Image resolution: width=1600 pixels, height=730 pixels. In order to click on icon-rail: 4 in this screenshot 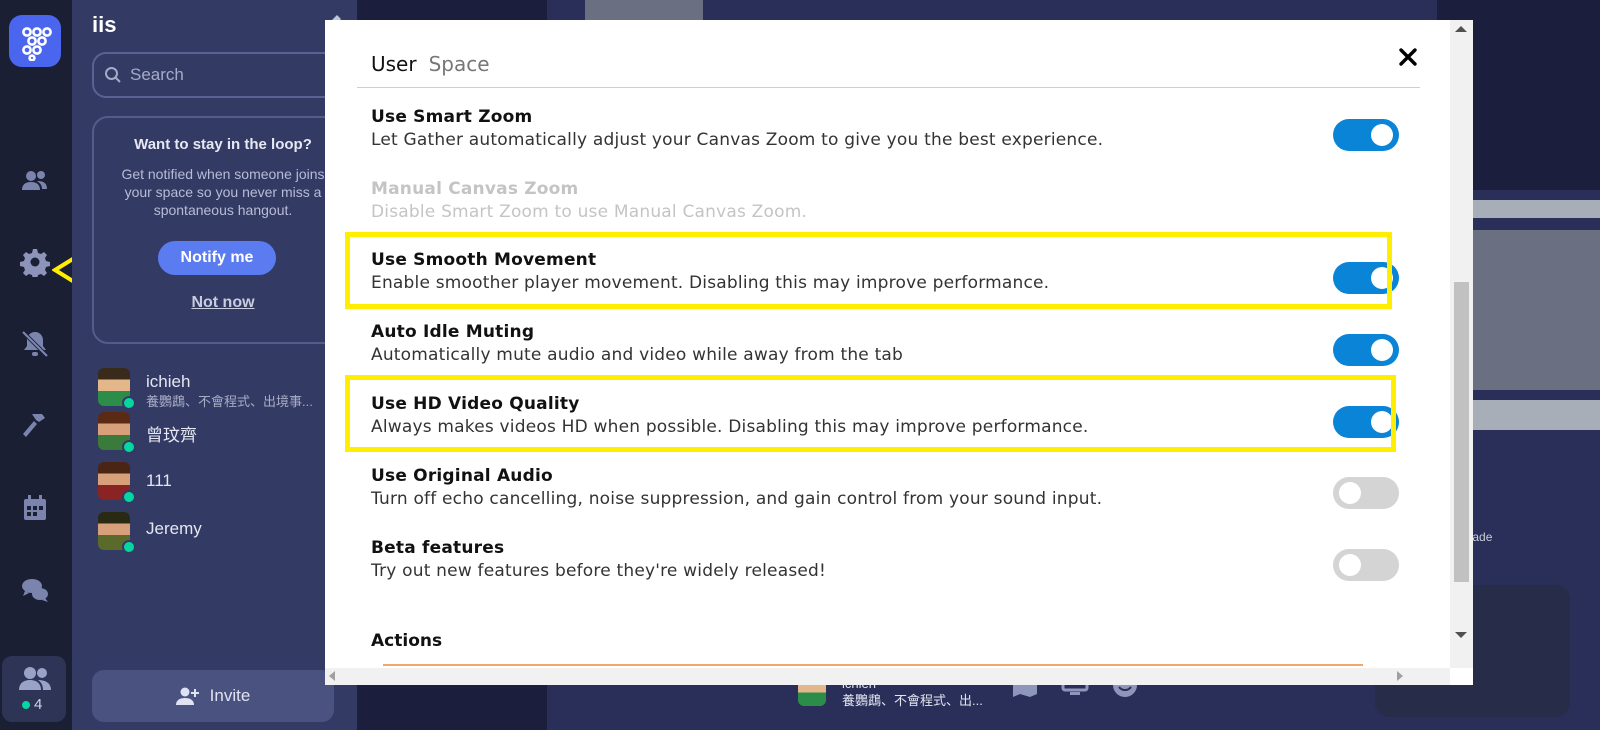, I will do `click(36, 365)`.